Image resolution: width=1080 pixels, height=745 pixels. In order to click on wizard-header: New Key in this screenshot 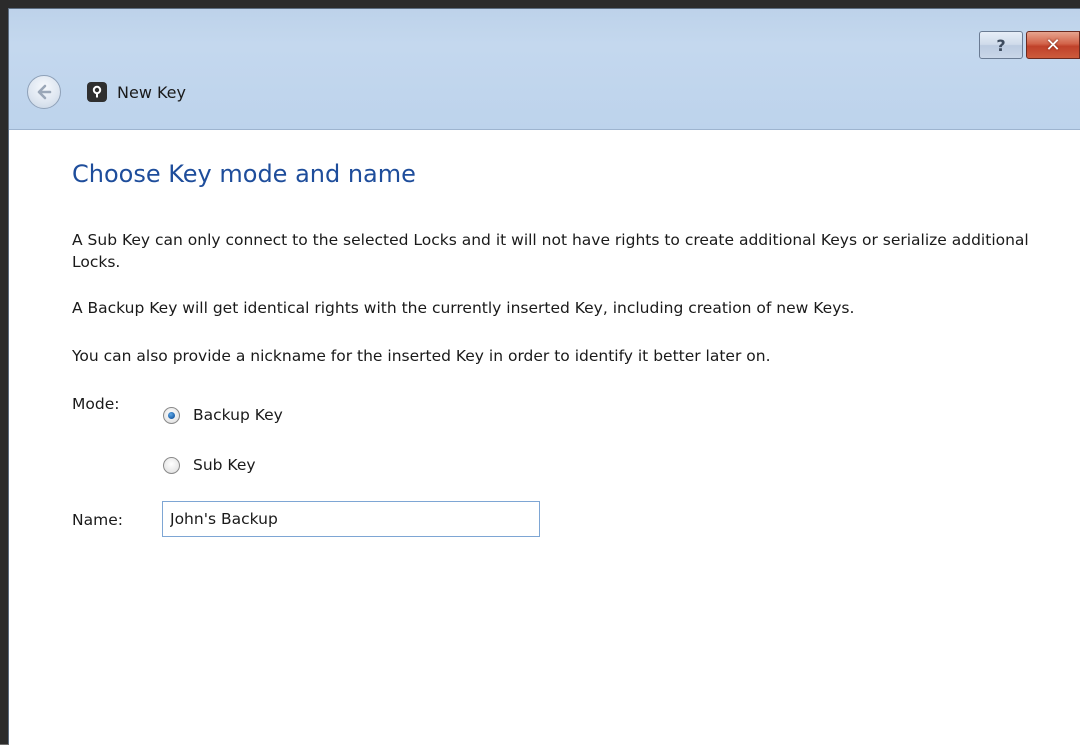, I will do `click(106, 92)`.